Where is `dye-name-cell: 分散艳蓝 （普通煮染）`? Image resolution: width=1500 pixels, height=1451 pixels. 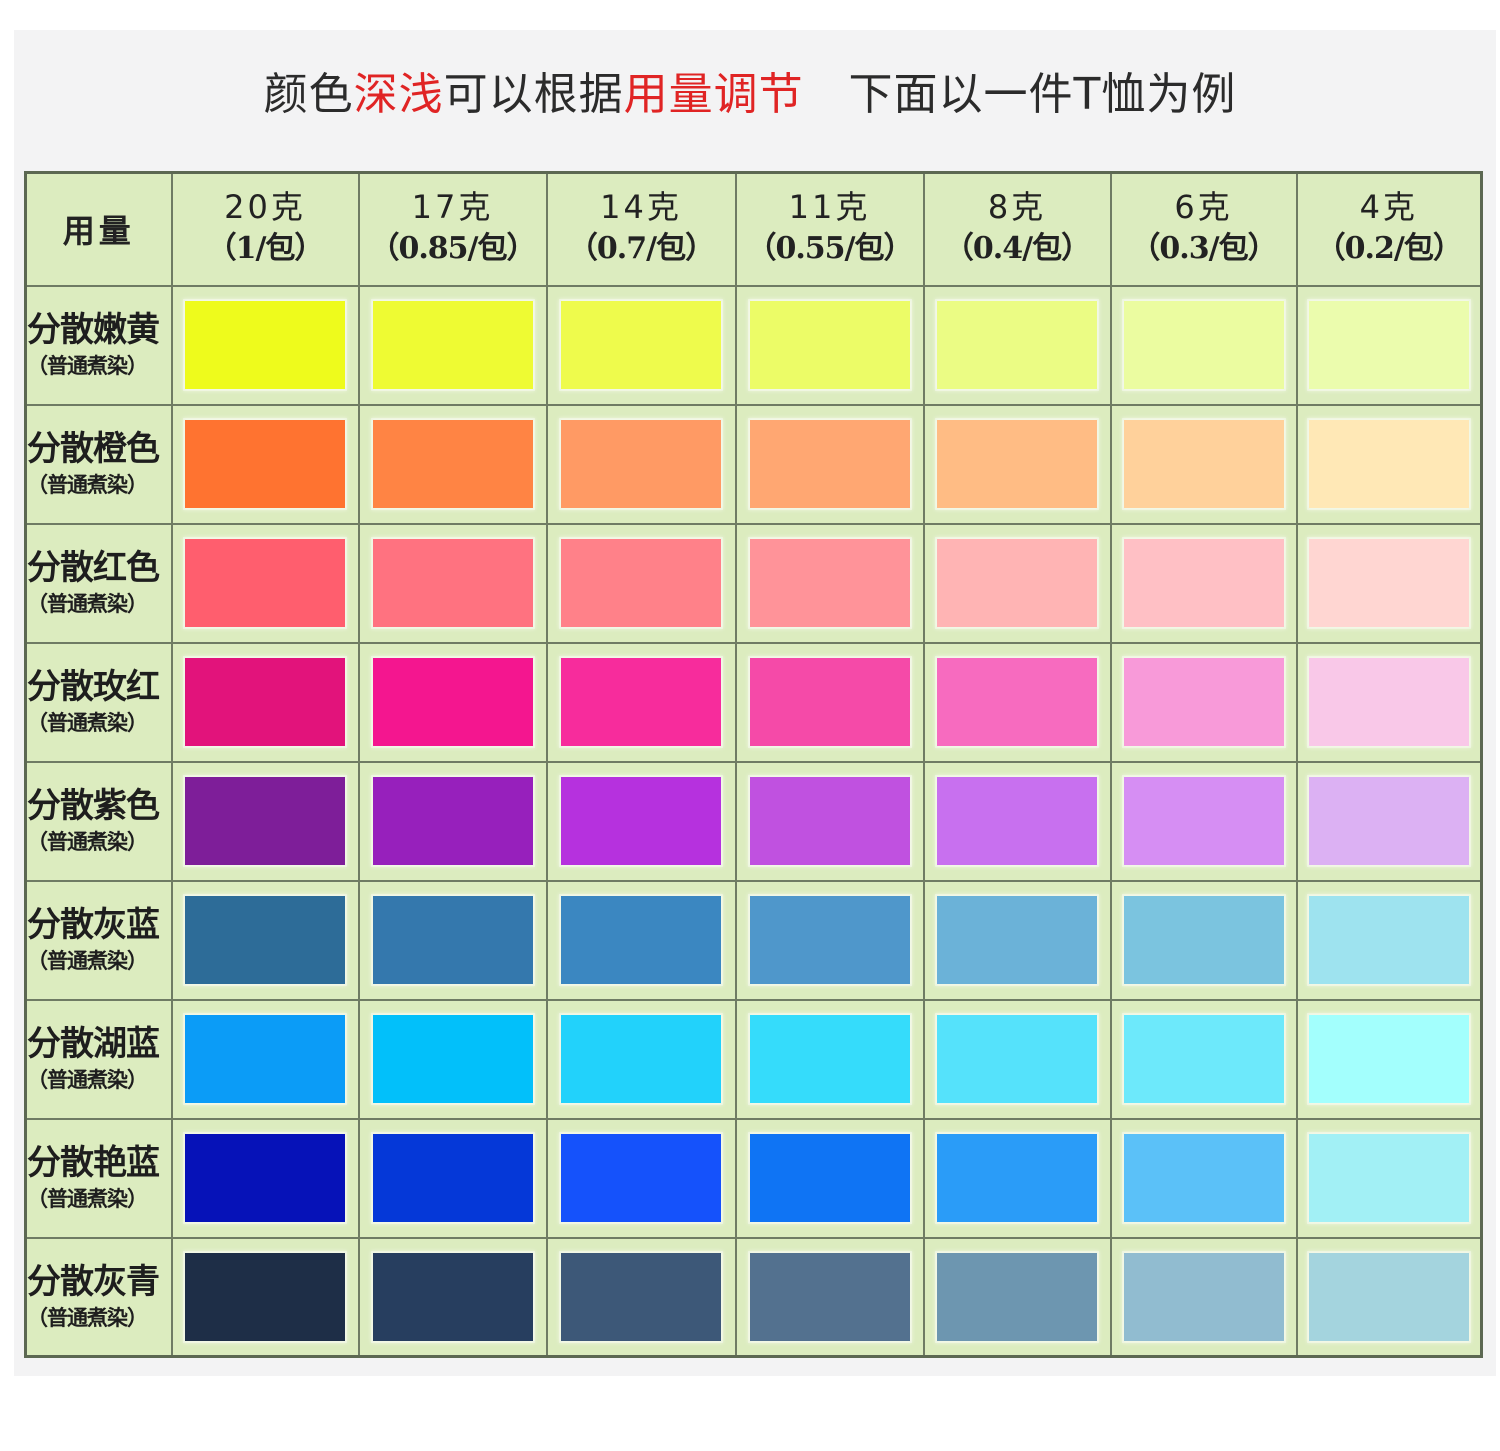 dye-name-cell: 分散艳蓝 （普通煮染） is located at coordinates (98, 1178).